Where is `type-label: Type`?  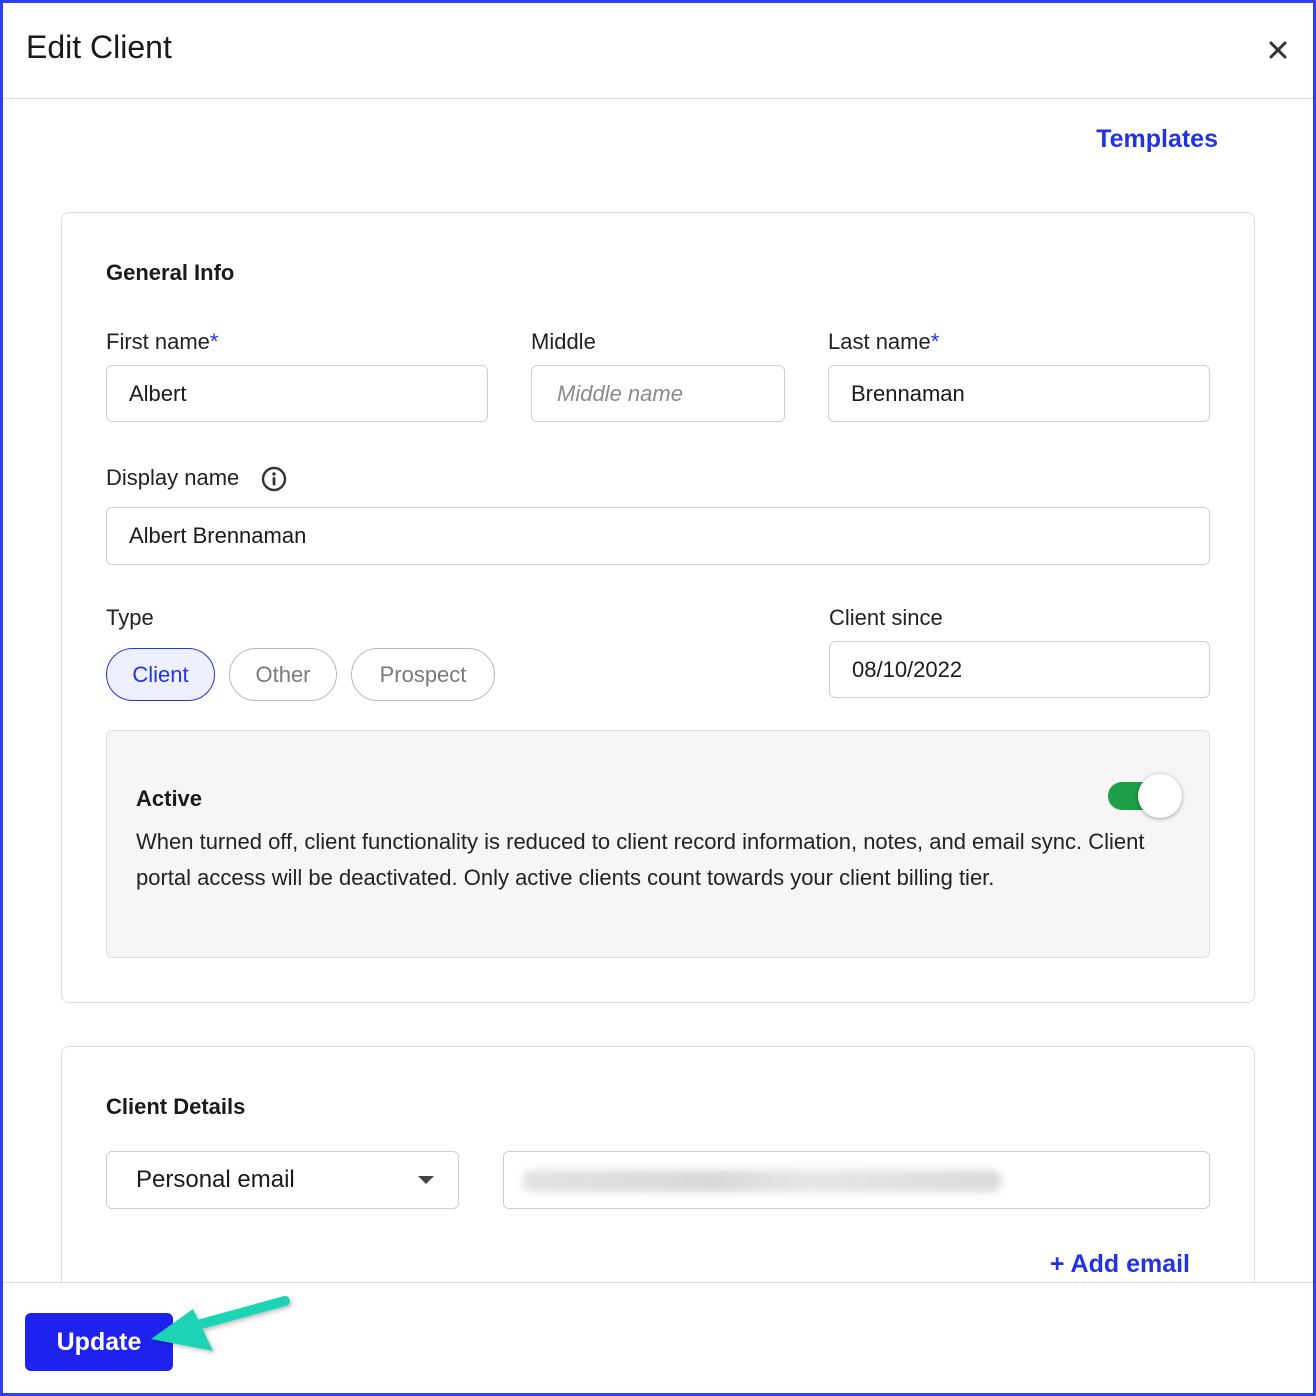
type-label: Type is located at coordinates (130, 617).